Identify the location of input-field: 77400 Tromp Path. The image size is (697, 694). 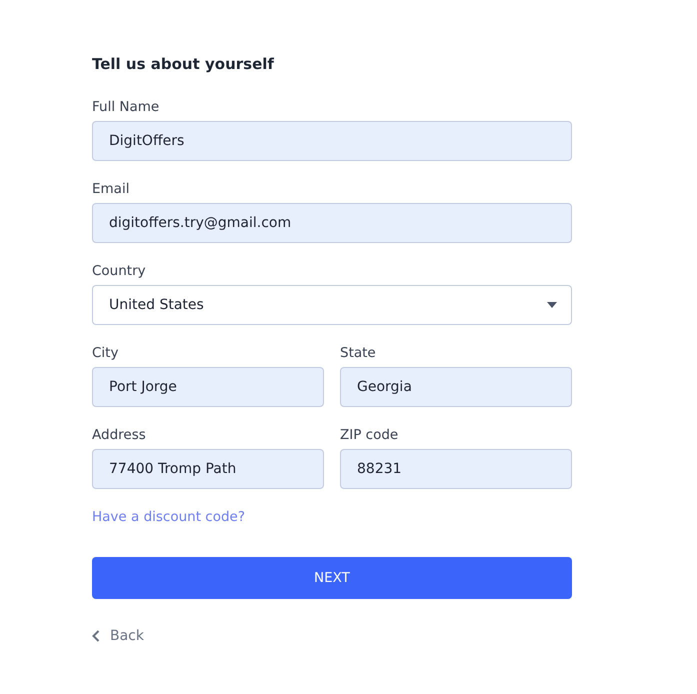
(208, 469).